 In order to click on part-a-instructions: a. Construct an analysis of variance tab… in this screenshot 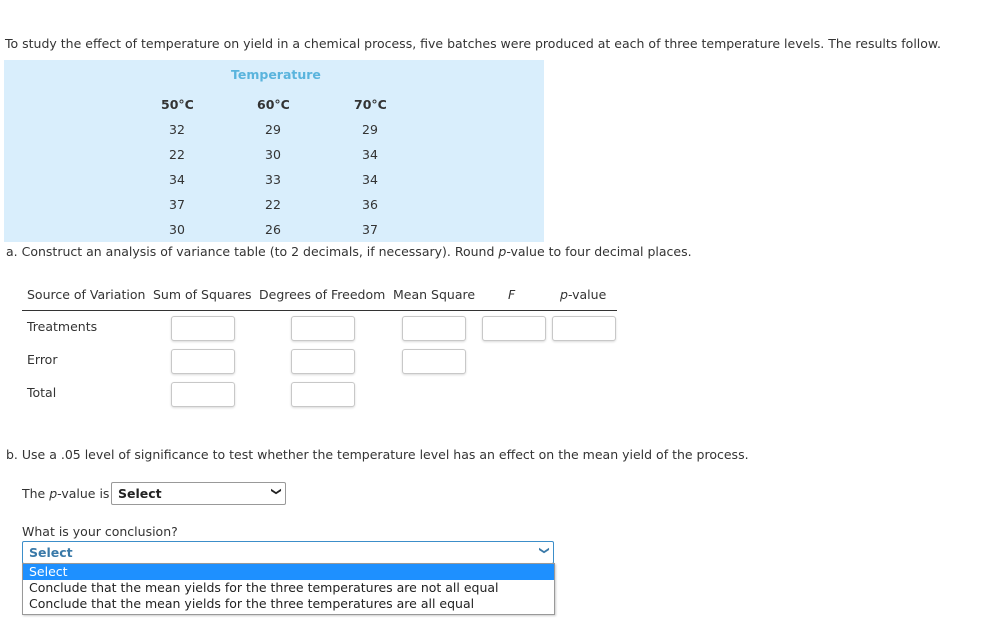, I will do `click(349, 251)`.